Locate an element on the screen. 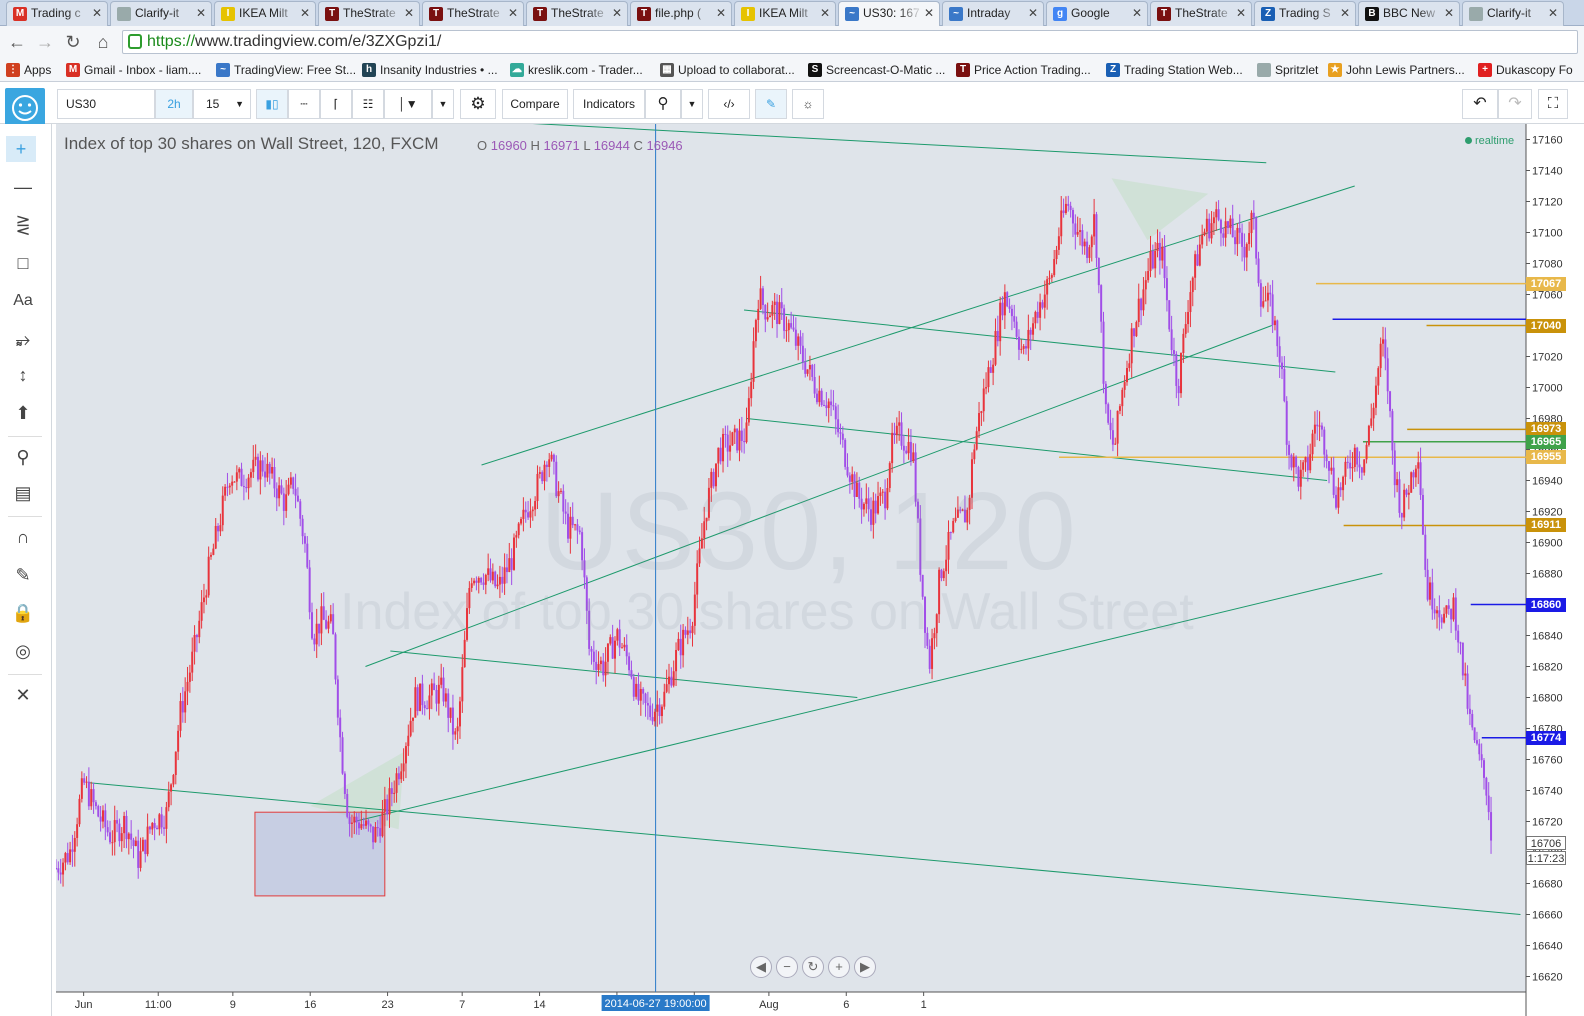  zoom-icon: ⚲ is located at coordinates (23, 457).